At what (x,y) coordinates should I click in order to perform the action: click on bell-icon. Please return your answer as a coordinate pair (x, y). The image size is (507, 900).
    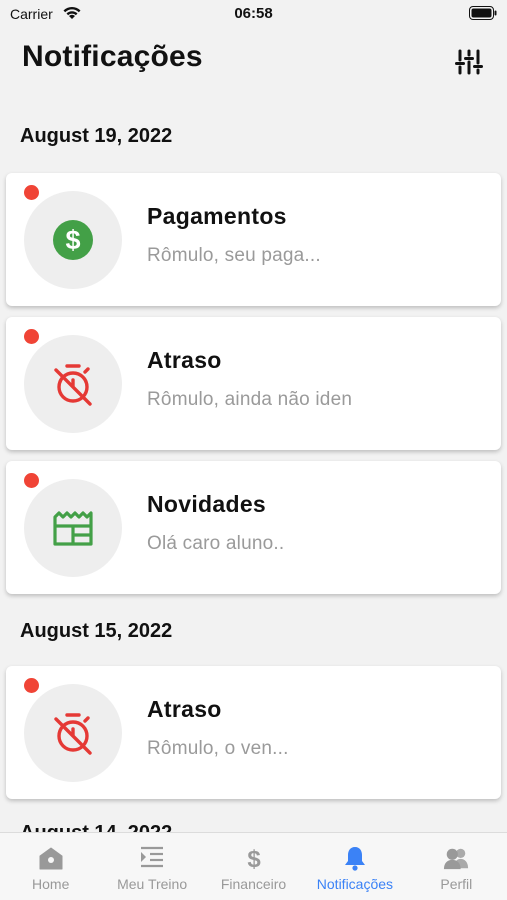
    Looking at the image, I should click on (355, 858).